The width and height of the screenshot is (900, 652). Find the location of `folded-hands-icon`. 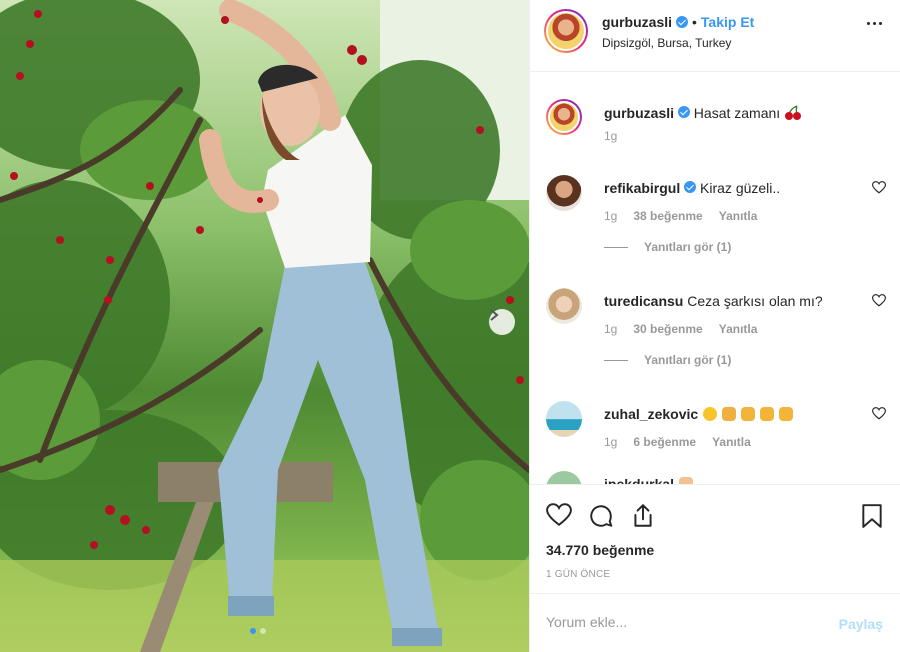

folded-hands-icon is located at coordinates (728, 414).